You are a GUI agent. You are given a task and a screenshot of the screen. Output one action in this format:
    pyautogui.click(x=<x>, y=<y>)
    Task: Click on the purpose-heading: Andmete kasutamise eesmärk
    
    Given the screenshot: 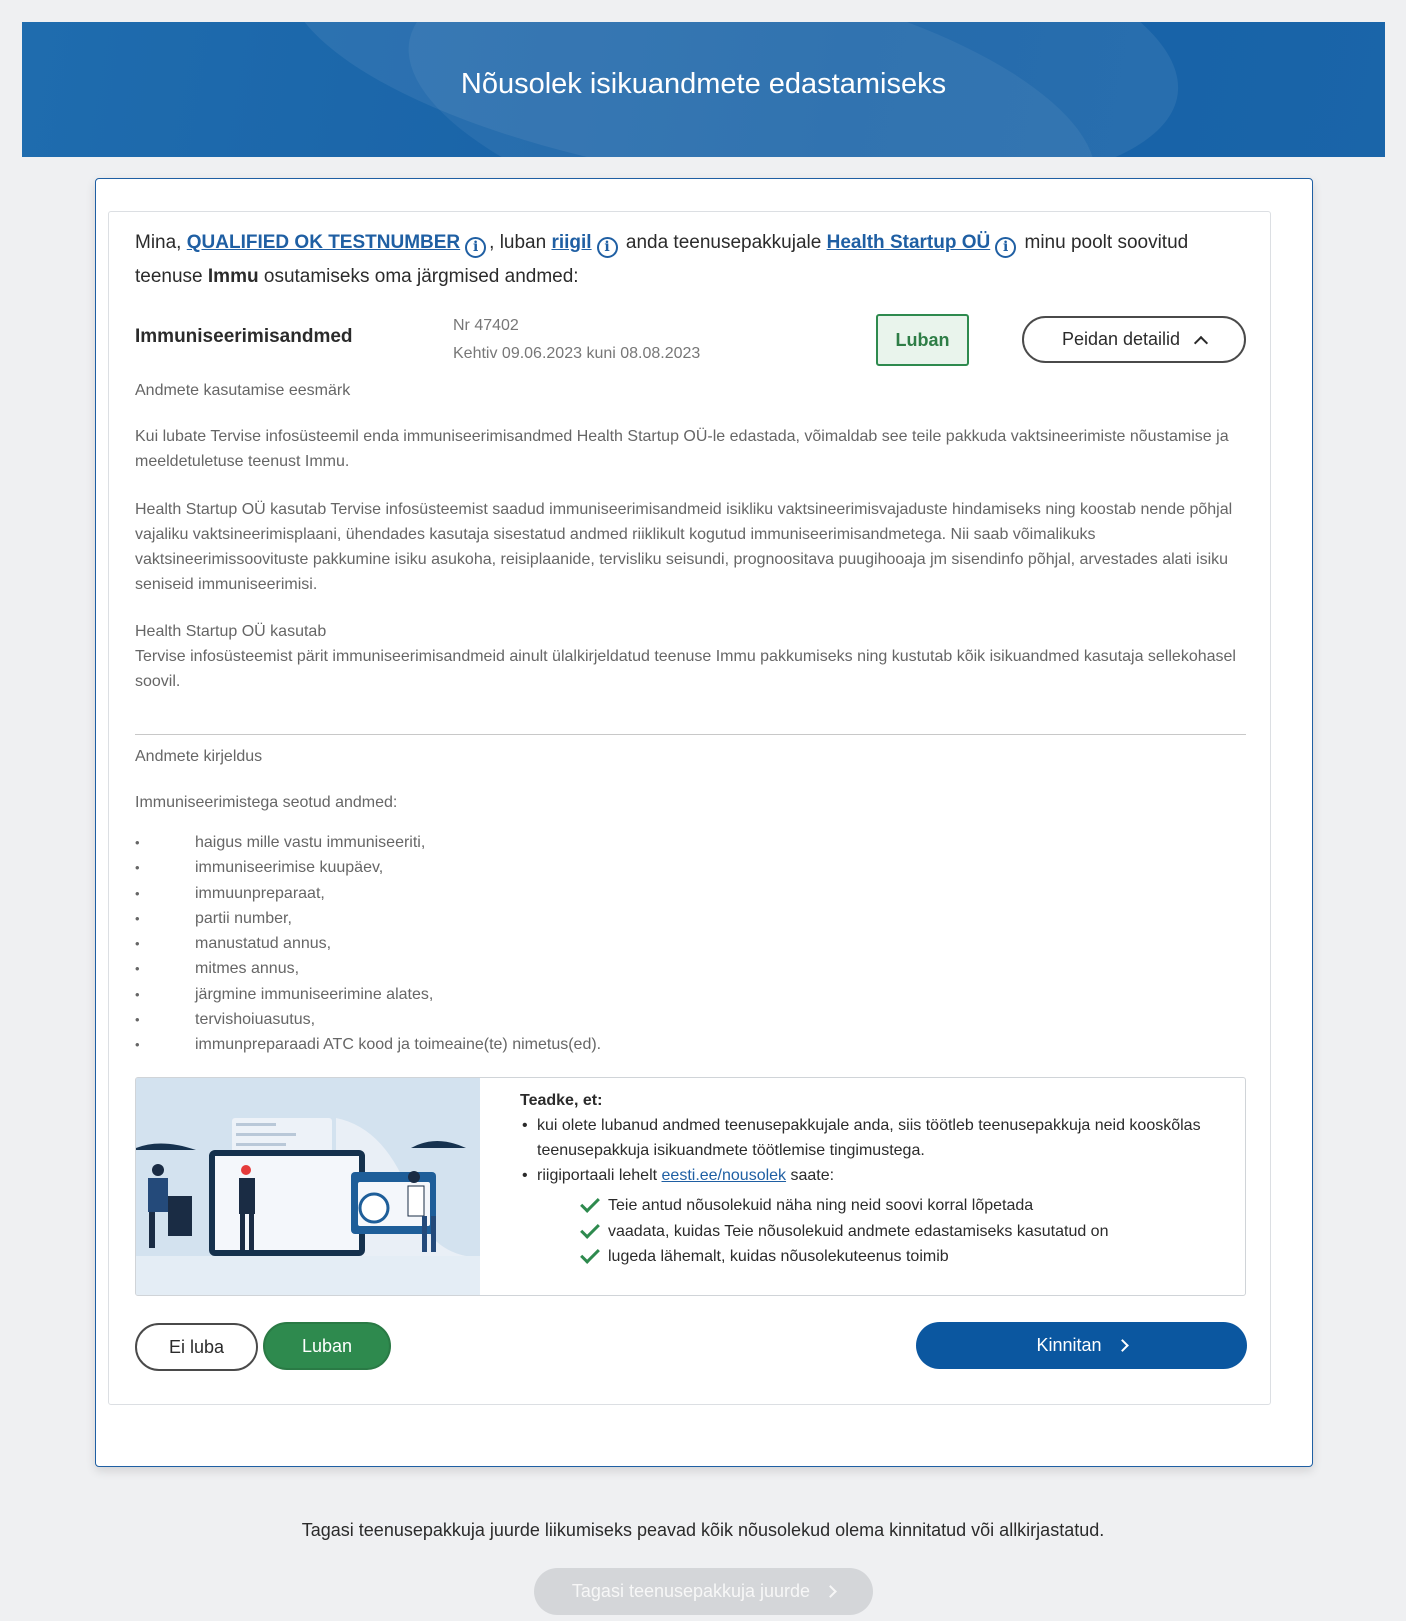 What is the action you would take?
    pyautogui.click(x=243, y=390)
    